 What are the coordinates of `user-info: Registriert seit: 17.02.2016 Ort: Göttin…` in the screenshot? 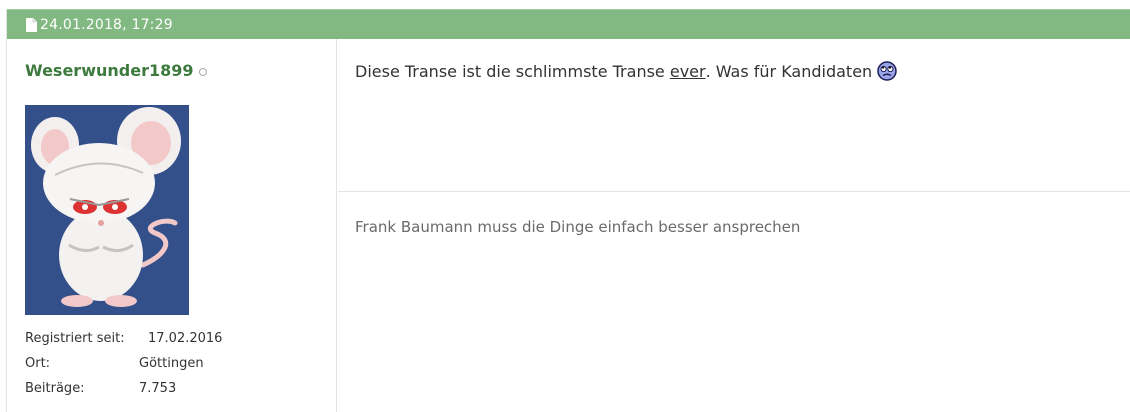 It's located at (123, 363).